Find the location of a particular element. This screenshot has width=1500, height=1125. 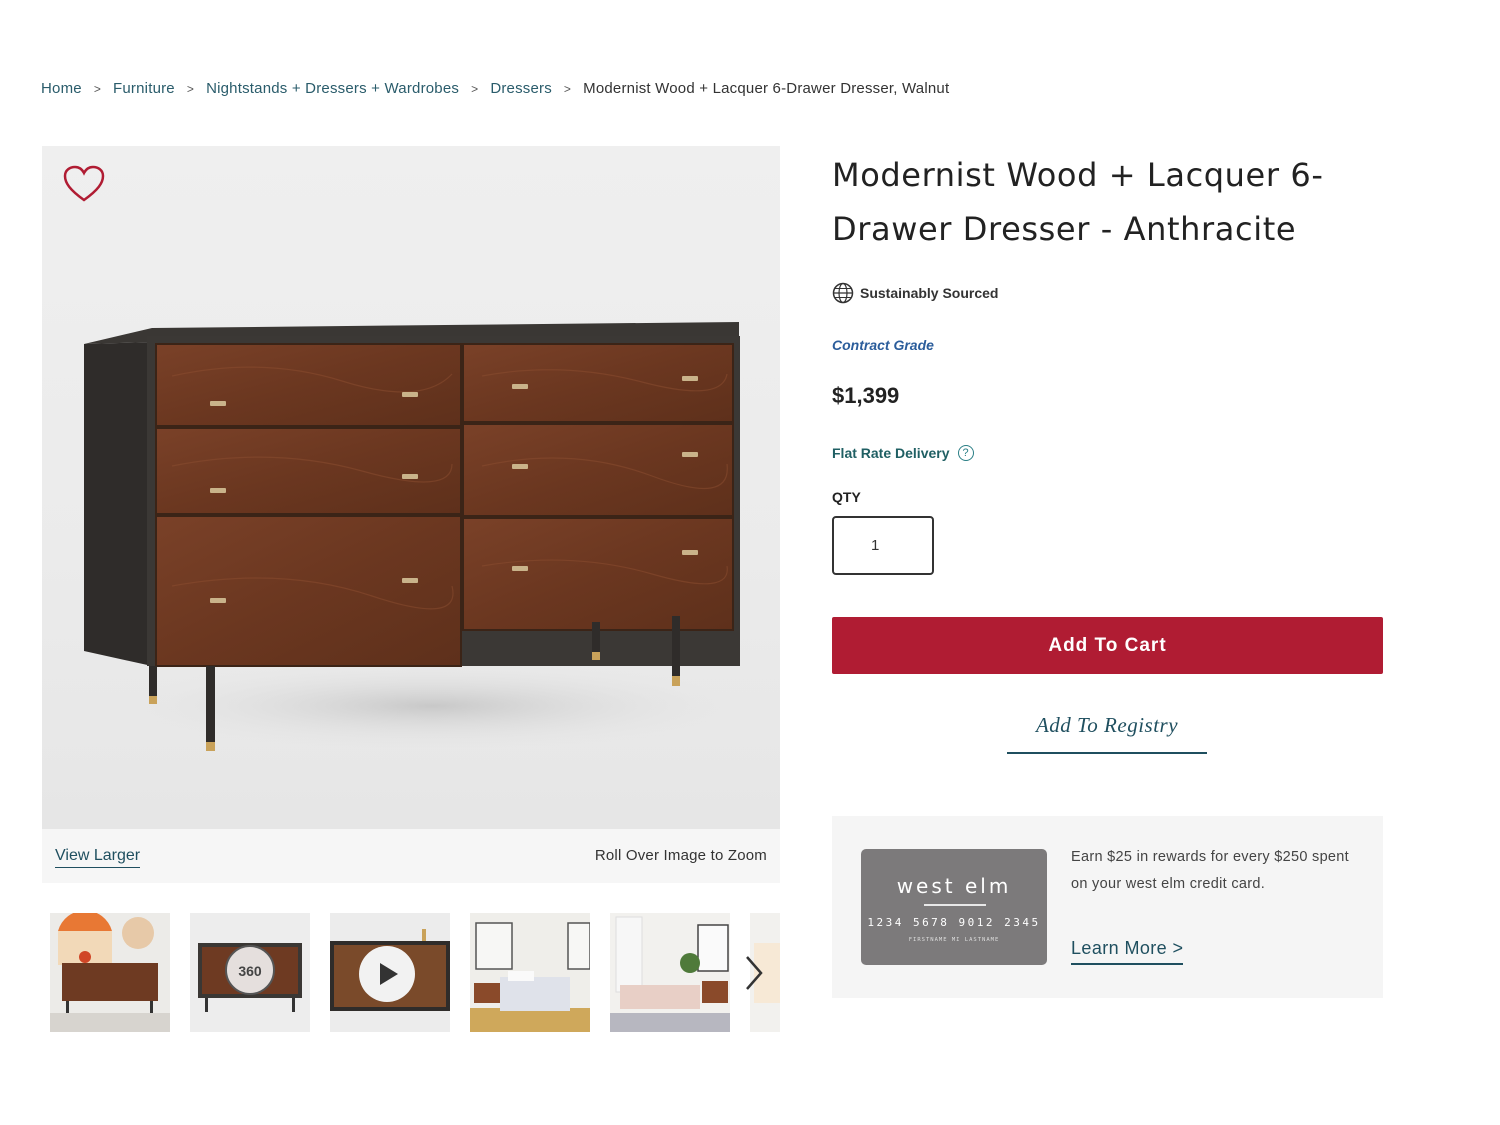

zoom-hint: Roll Over Image to Zoom is located at coordinates (680, 855).